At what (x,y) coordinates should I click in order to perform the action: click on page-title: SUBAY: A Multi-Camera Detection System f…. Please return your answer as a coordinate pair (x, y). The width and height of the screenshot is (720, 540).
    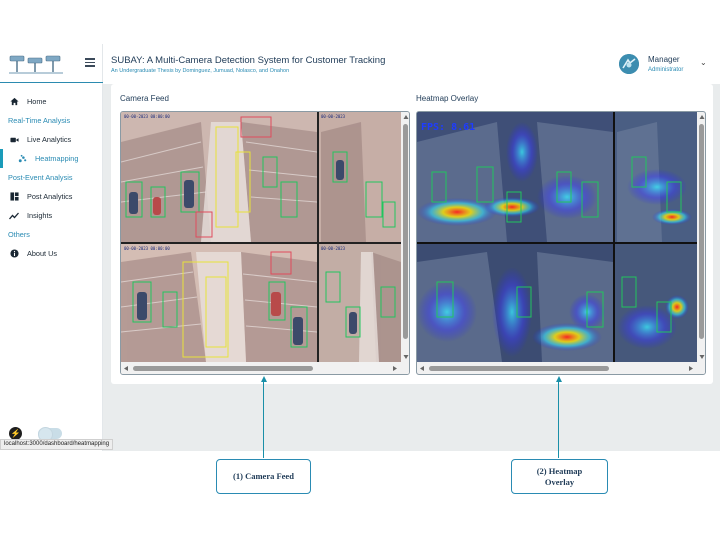
    Looking at the image, I should click on (248, 60).